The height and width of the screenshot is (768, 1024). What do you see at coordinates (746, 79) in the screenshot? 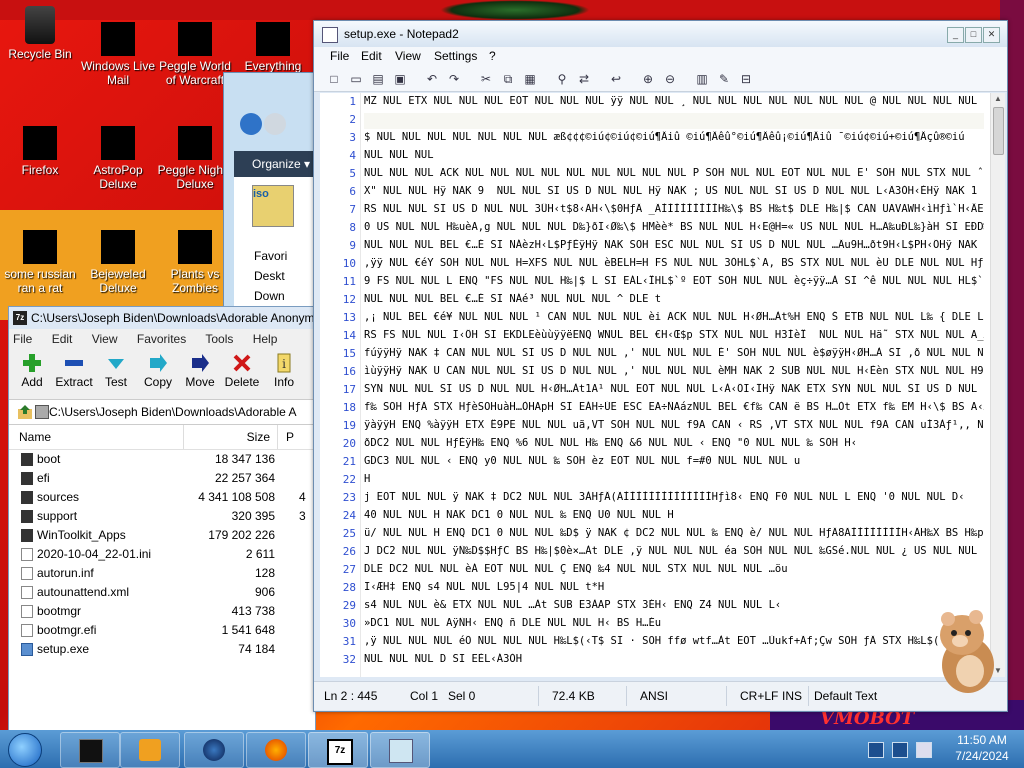
I see `exit-icon: ⊟` at bounding box center [746, 79].